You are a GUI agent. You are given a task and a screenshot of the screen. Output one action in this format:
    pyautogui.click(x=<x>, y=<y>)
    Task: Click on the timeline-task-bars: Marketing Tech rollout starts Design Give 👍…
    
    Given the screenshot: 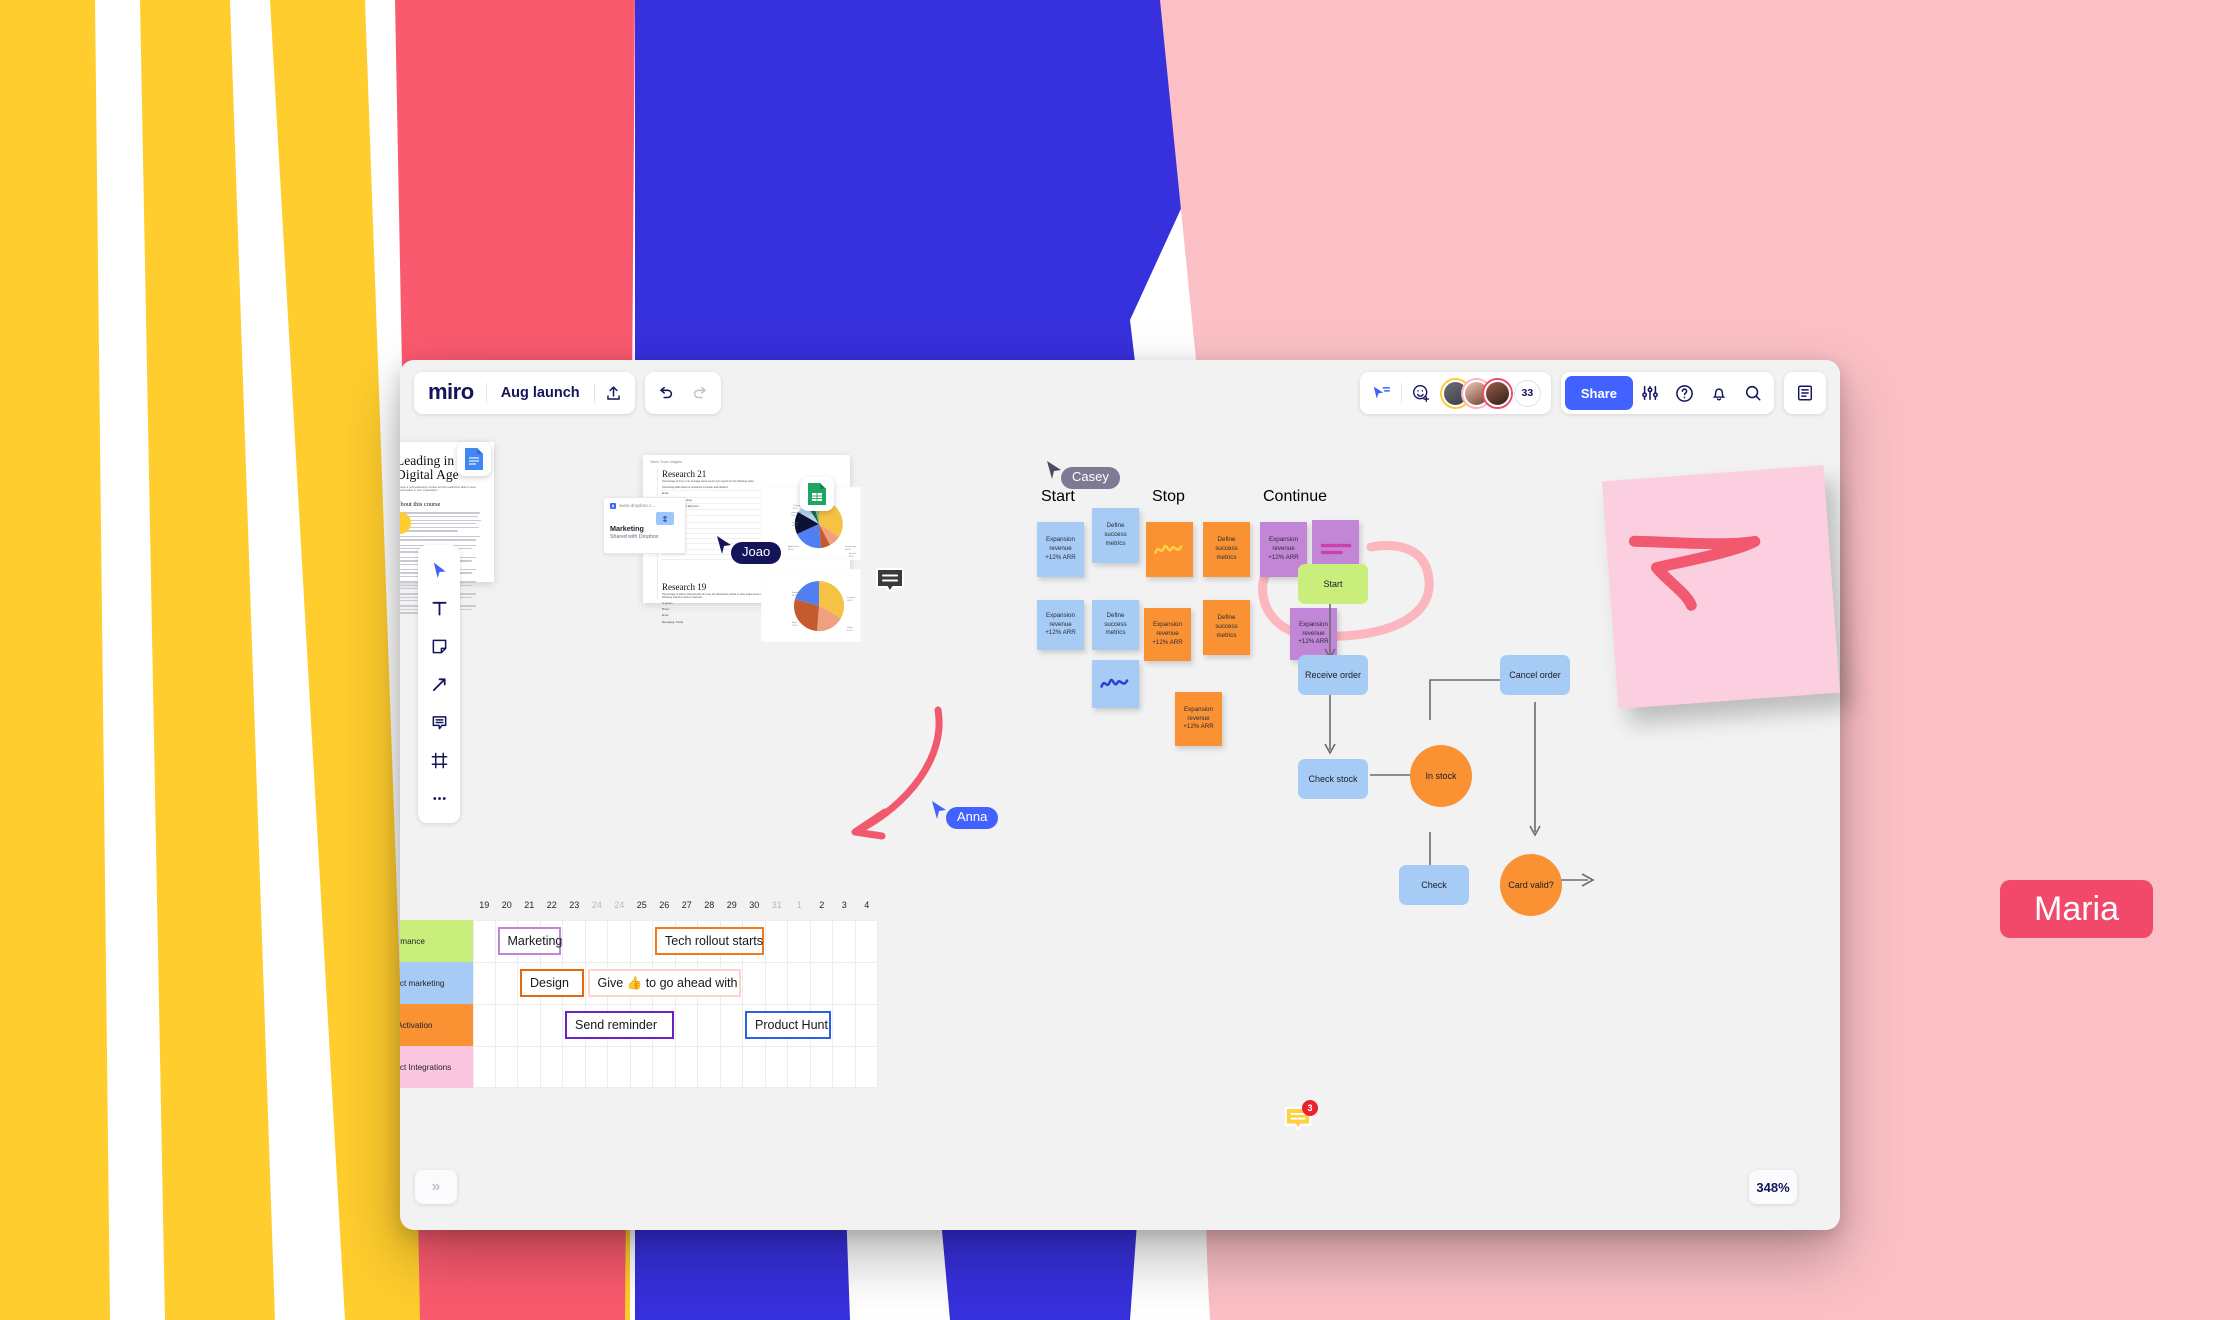 What is the action you would take?
    pyautogui.click(x=639, y=1005)
    